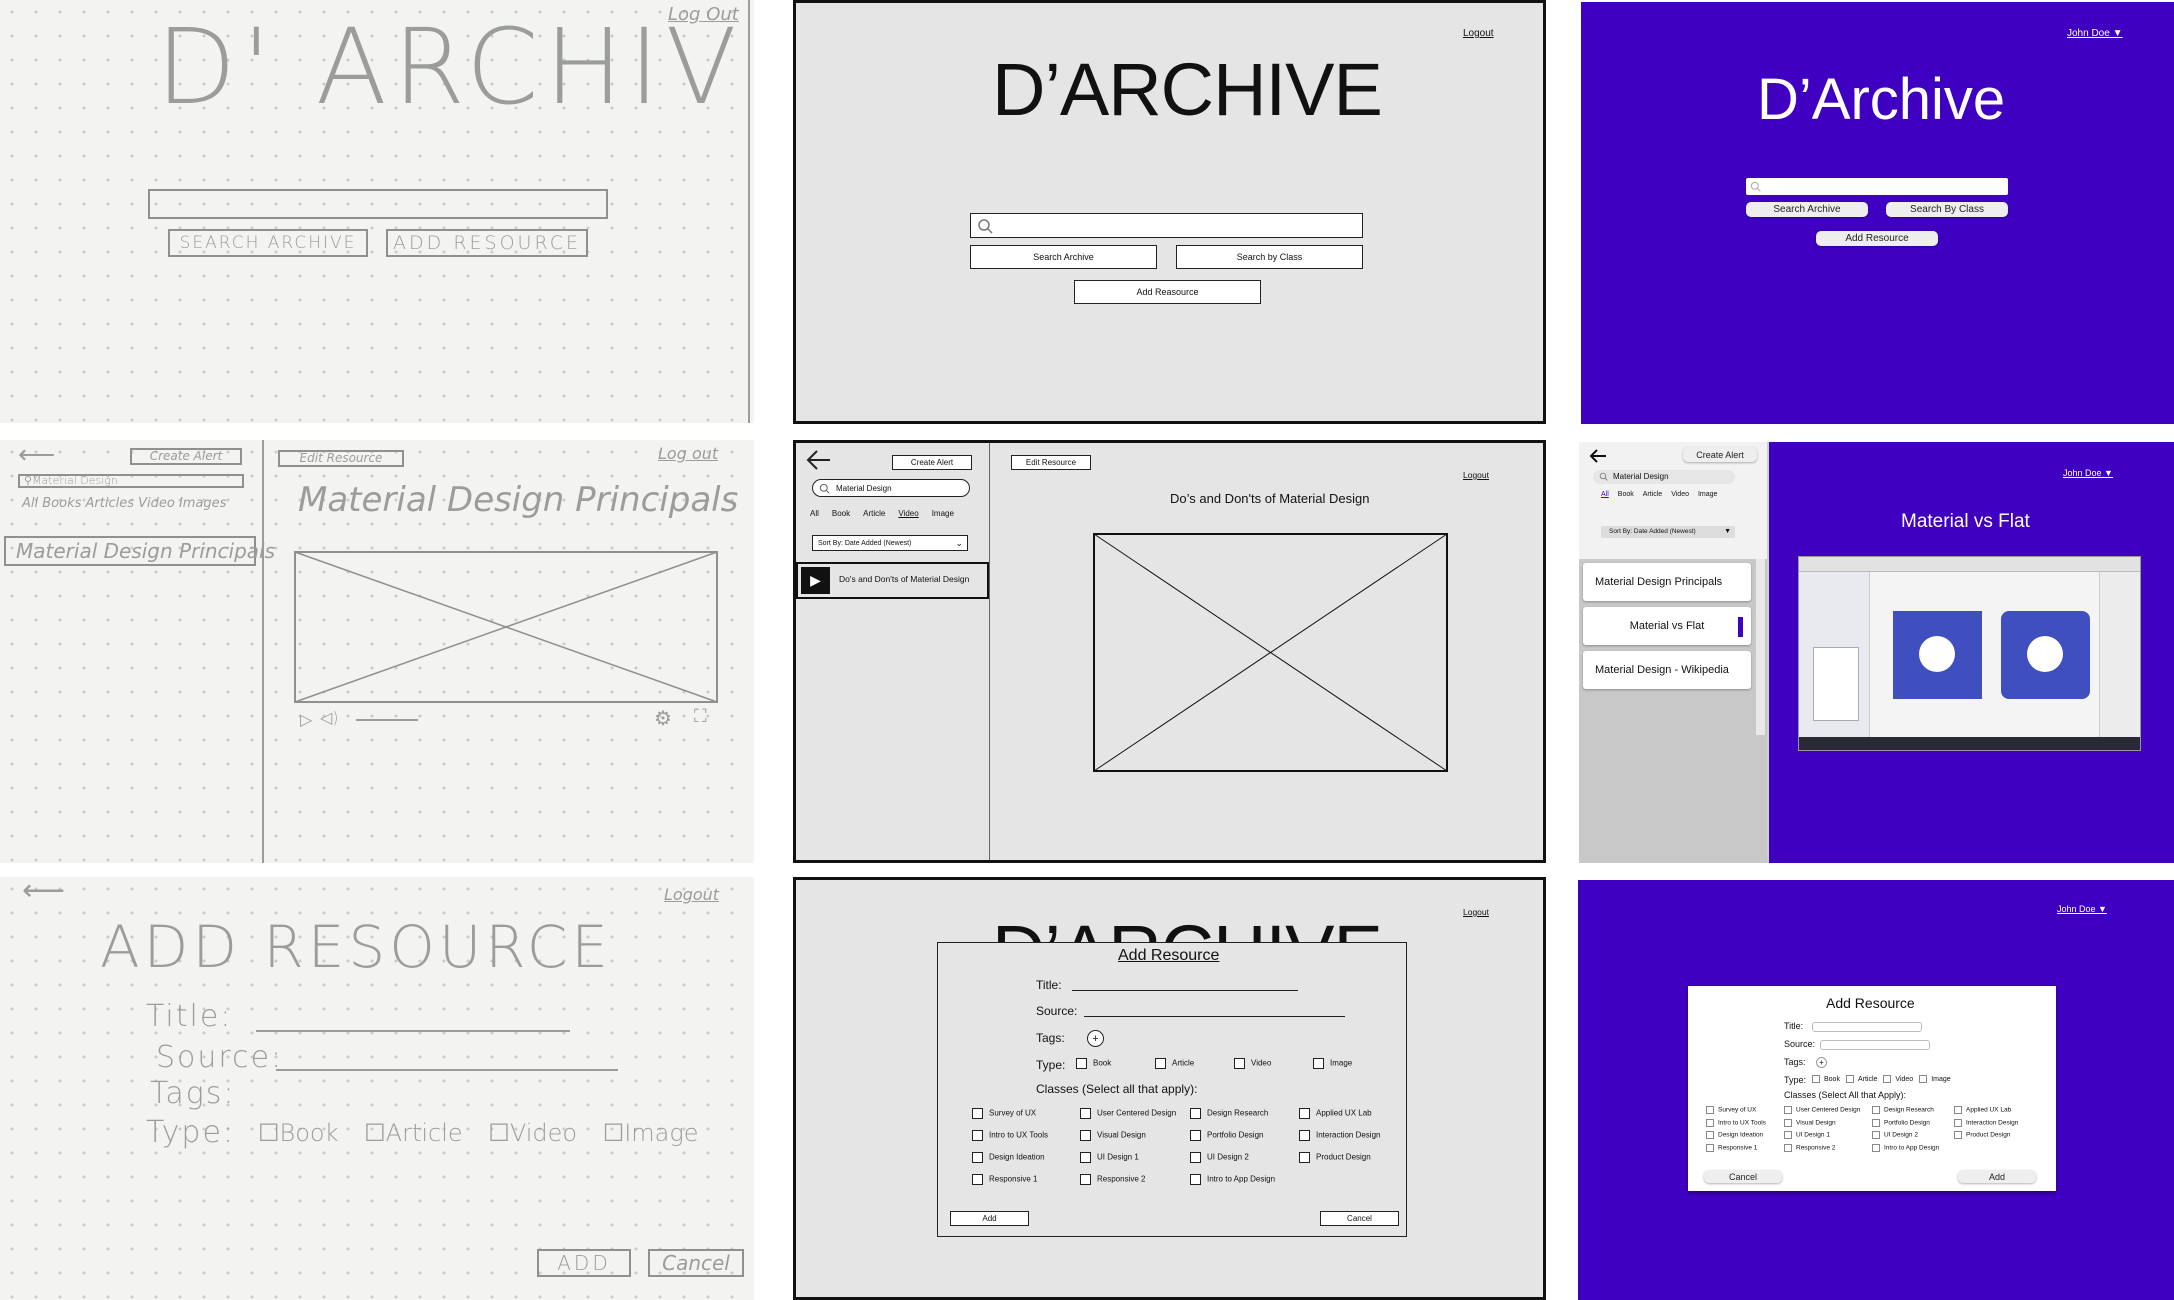 The height and width of the screenshot is (1300, 2174). Describe the element at coordinates (1947, 209) in the screenshot. I see `search-by-class-button: Search By Class` at that location.